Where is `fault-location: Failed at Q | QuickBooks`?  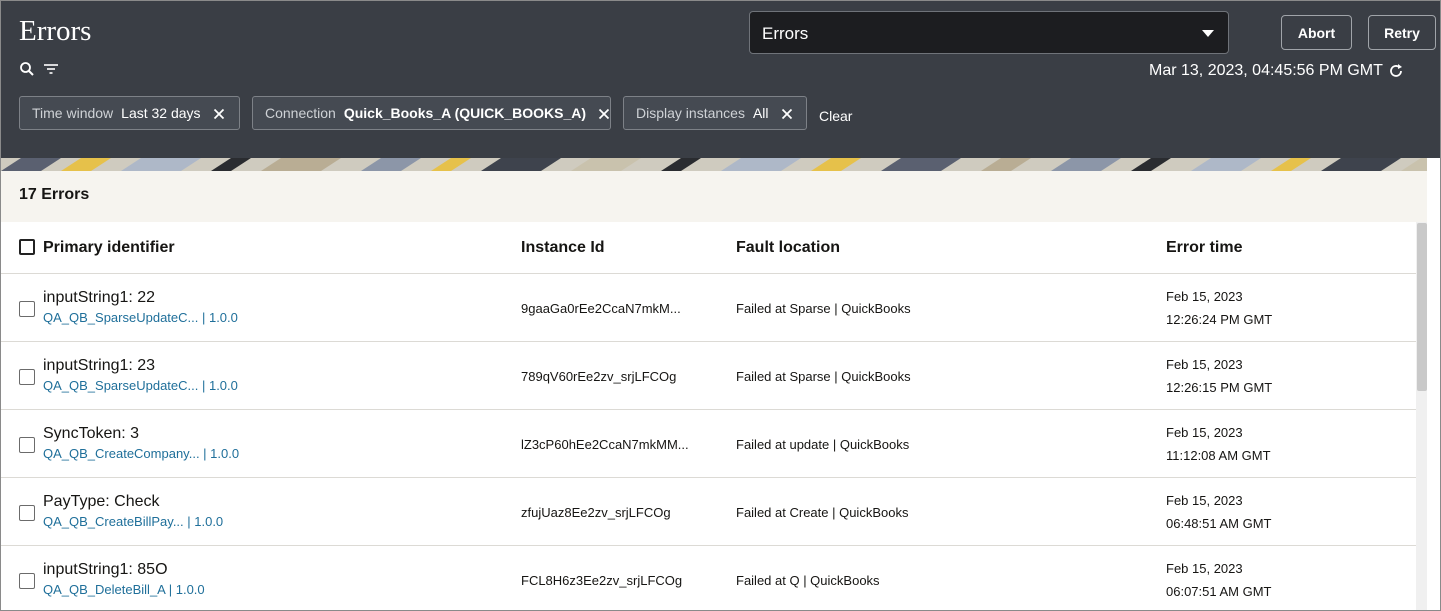
fault-location: Failed at Q | QuickBooks is located at coordinates (808, 580).